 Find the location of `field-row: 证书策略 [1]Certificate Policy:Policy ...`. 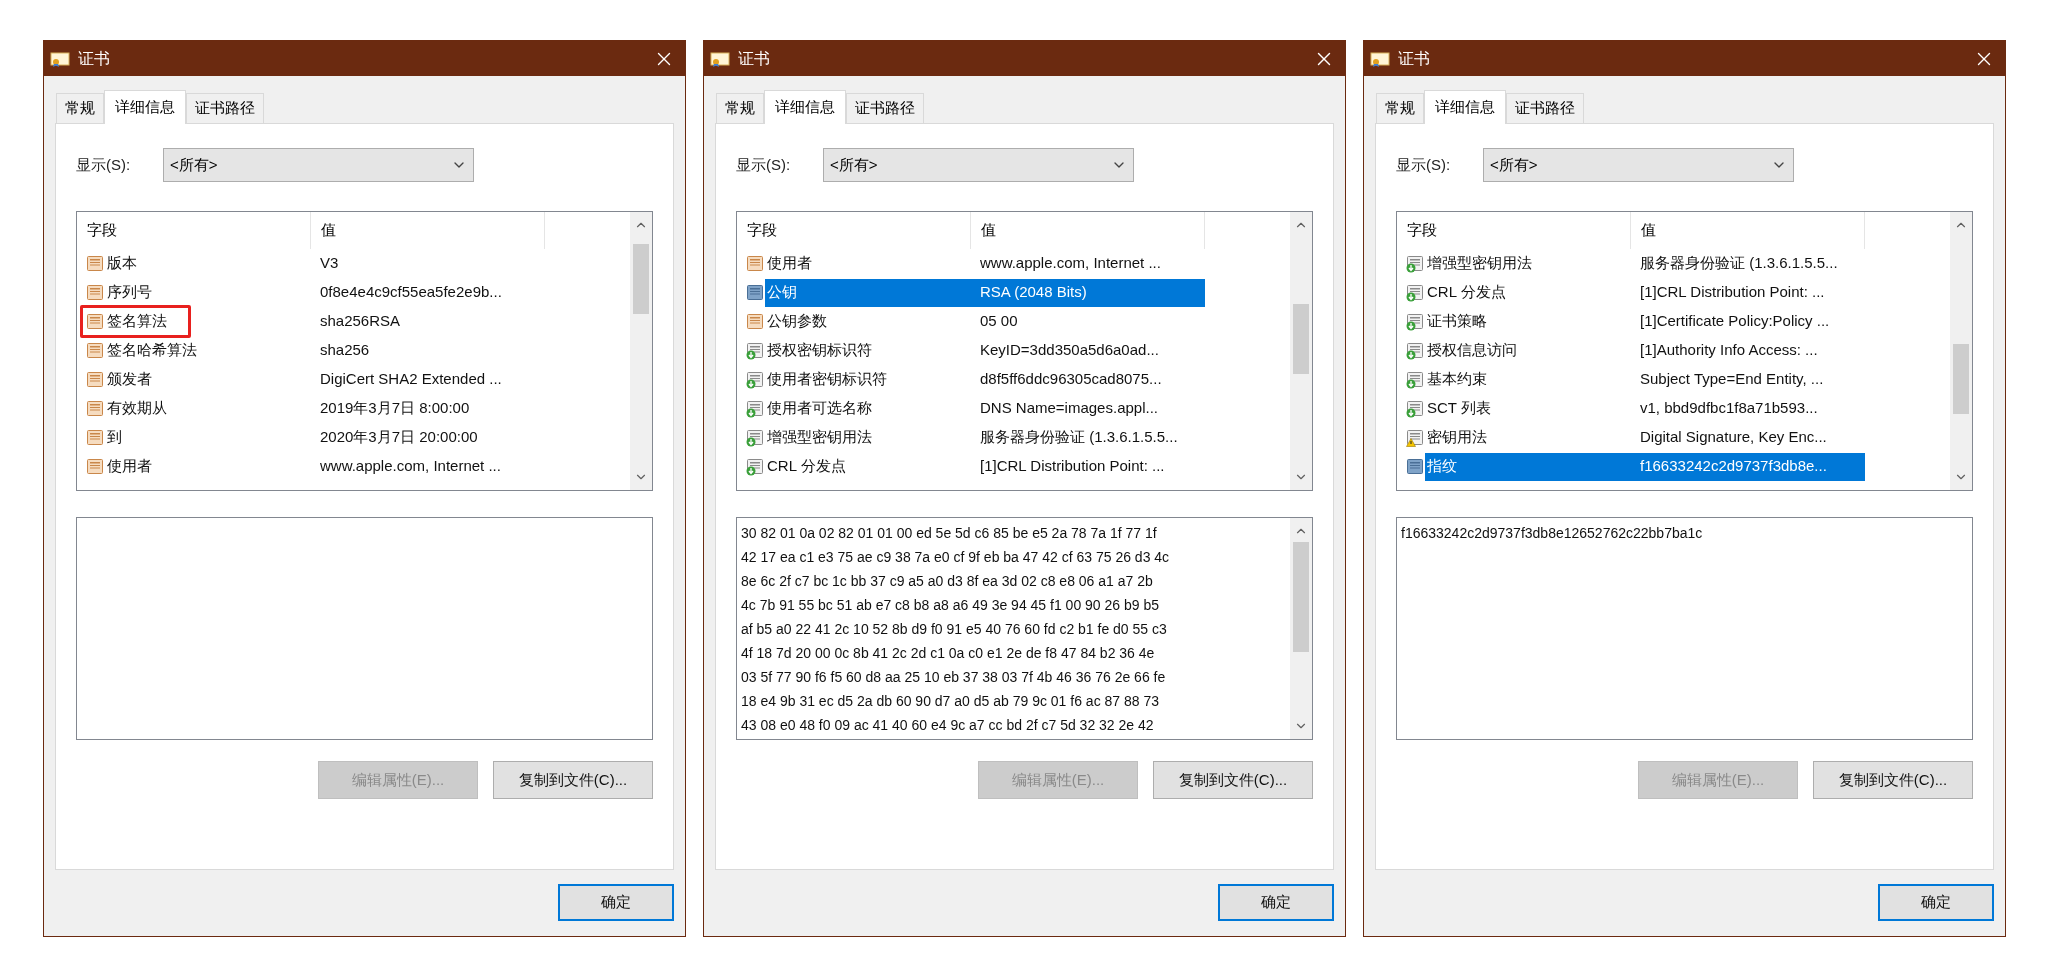

field-row: 证书策略 [1]Certificate Policy:Policy ... is located at coordinates (1673, 321).